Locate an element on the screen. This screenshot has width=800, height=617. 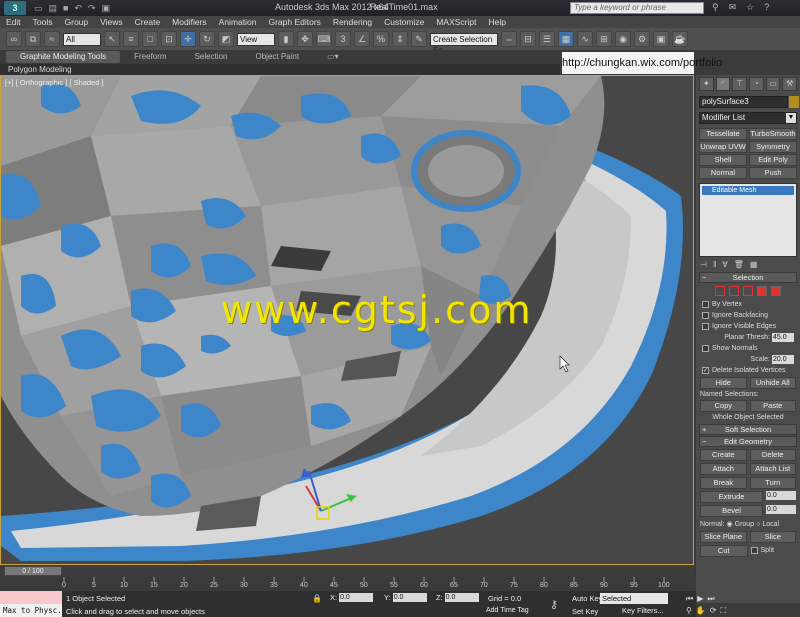
slice-plane-button: Slice Plane is located at coordinates (723, 537).